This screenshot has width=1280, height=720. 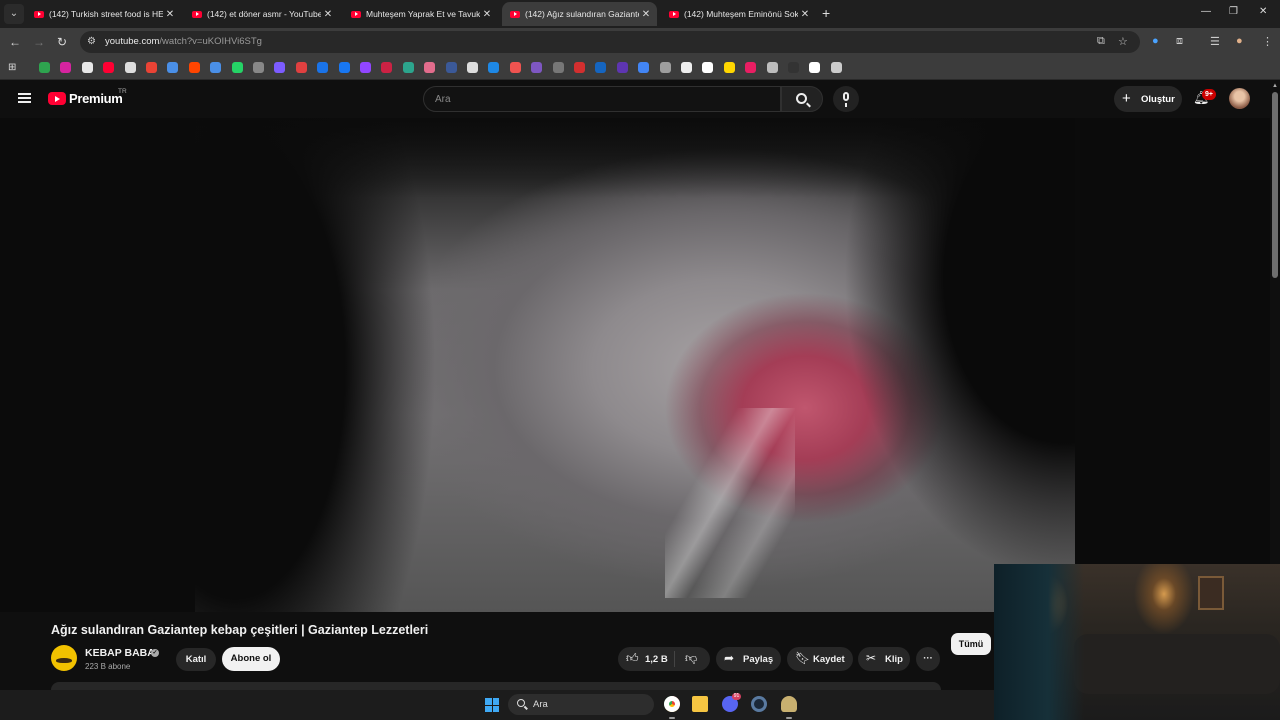 What do you see at coordinates (656, 659) in the screenshot?
I see `like-count: 1,2 B` at bounding box center [656, 659].